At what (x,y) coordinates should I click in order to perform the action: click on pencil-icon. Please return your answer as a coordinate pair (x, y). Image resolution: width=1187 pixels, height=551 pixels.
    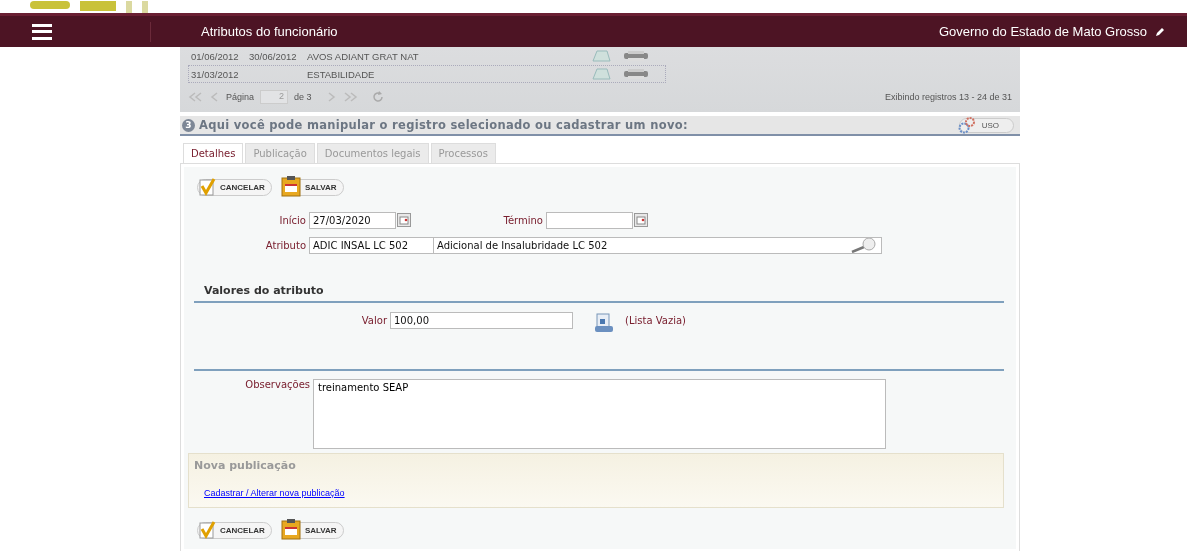
    Looking at the image, I should click on (1160, 31).